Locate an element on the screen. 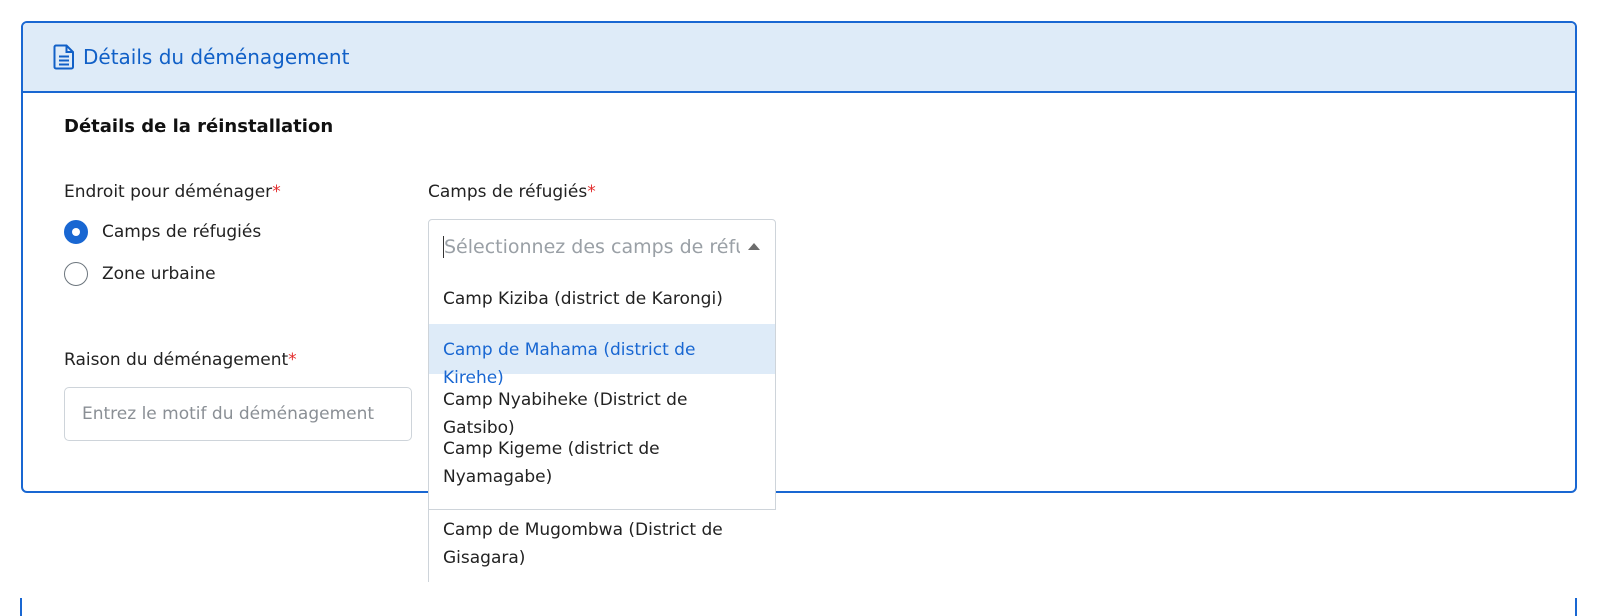 The width and height of the screenshot is (1600, 616). dropdown-option-highlighted: Camp de Mahama (district de Kirehe) is located at coordinates (602, 356).